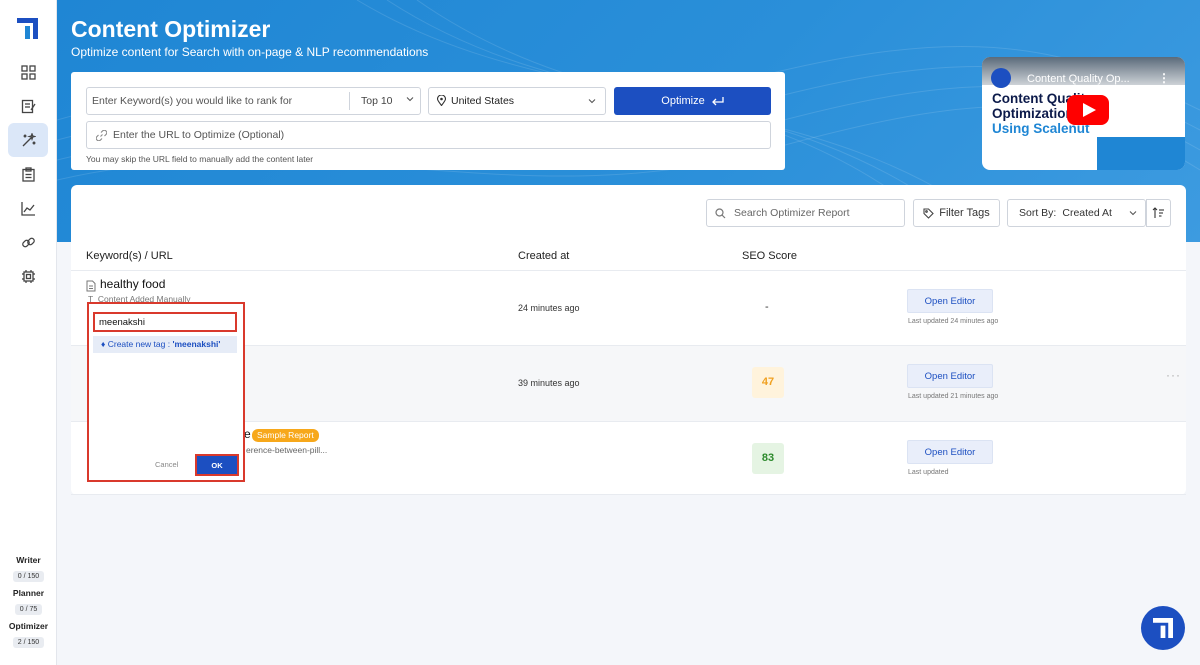  What do you see at coordinates (28, 576) in the screenshot?
I see `usage-value: 0 / 150` at bounding box center [28, 576].